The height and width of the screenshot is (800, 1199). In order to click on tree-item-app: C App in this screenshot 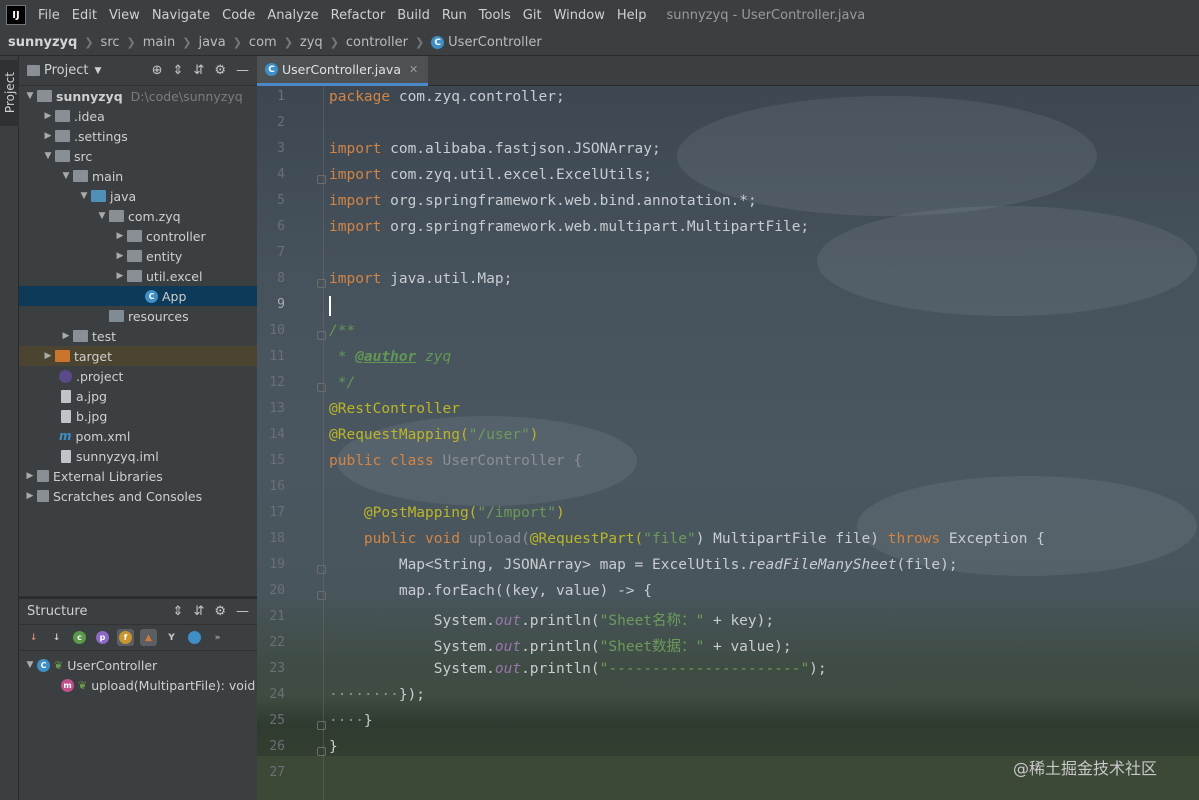, I will do `click(138, 296)`.